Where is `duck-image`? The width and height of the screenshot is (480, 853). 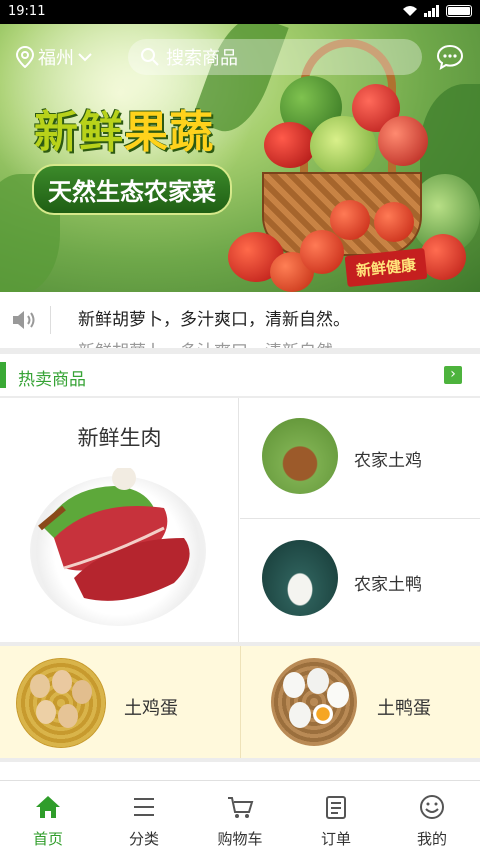 duck-image is located at coordinates (300, 578).